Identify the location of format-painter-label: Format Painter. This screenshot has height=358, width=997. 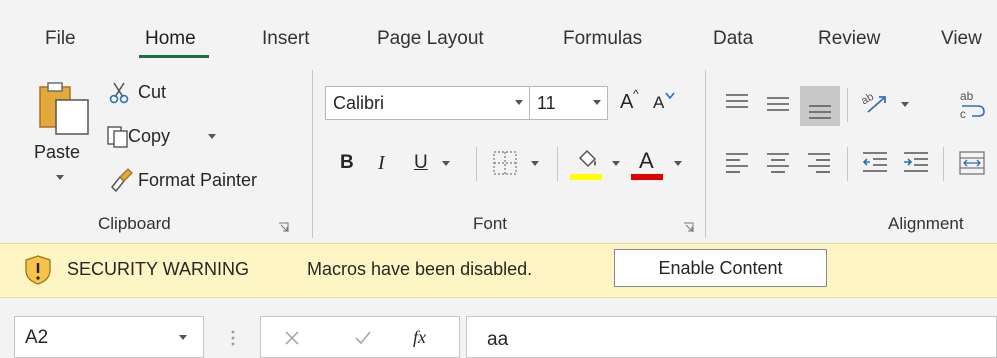
(198, 180).